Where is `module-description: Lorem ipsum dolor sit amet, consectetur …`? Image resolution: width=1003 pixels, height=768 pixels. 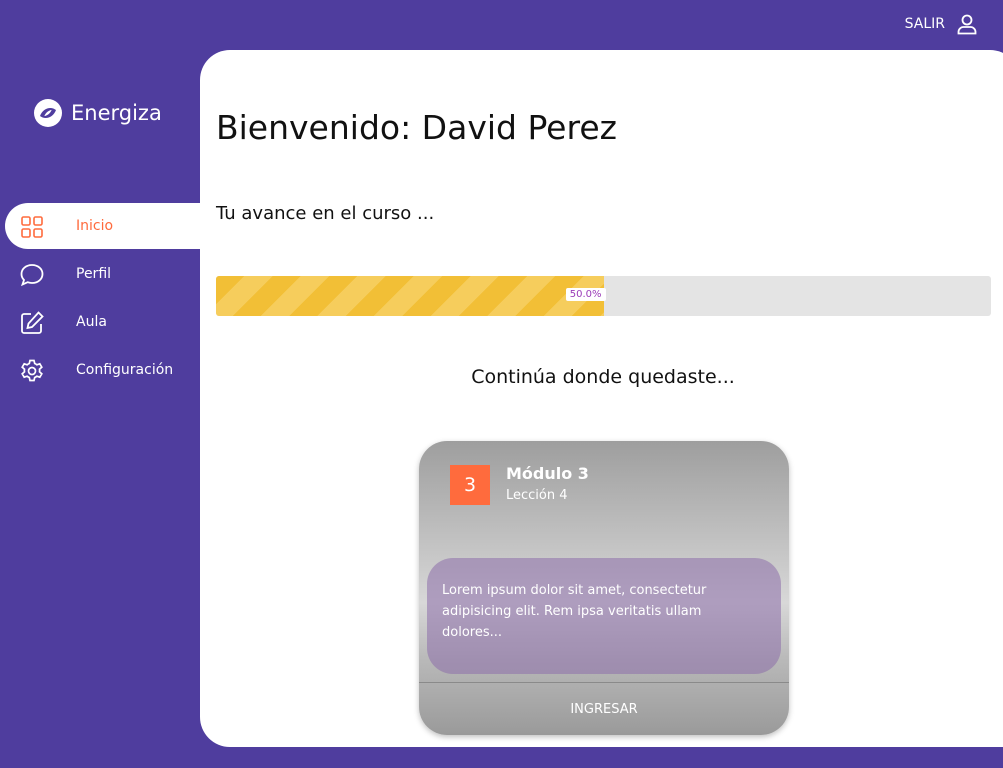
module-description: Lorem ipsum dolor sit amet, consectetur … is located at coordinates (604, 616).